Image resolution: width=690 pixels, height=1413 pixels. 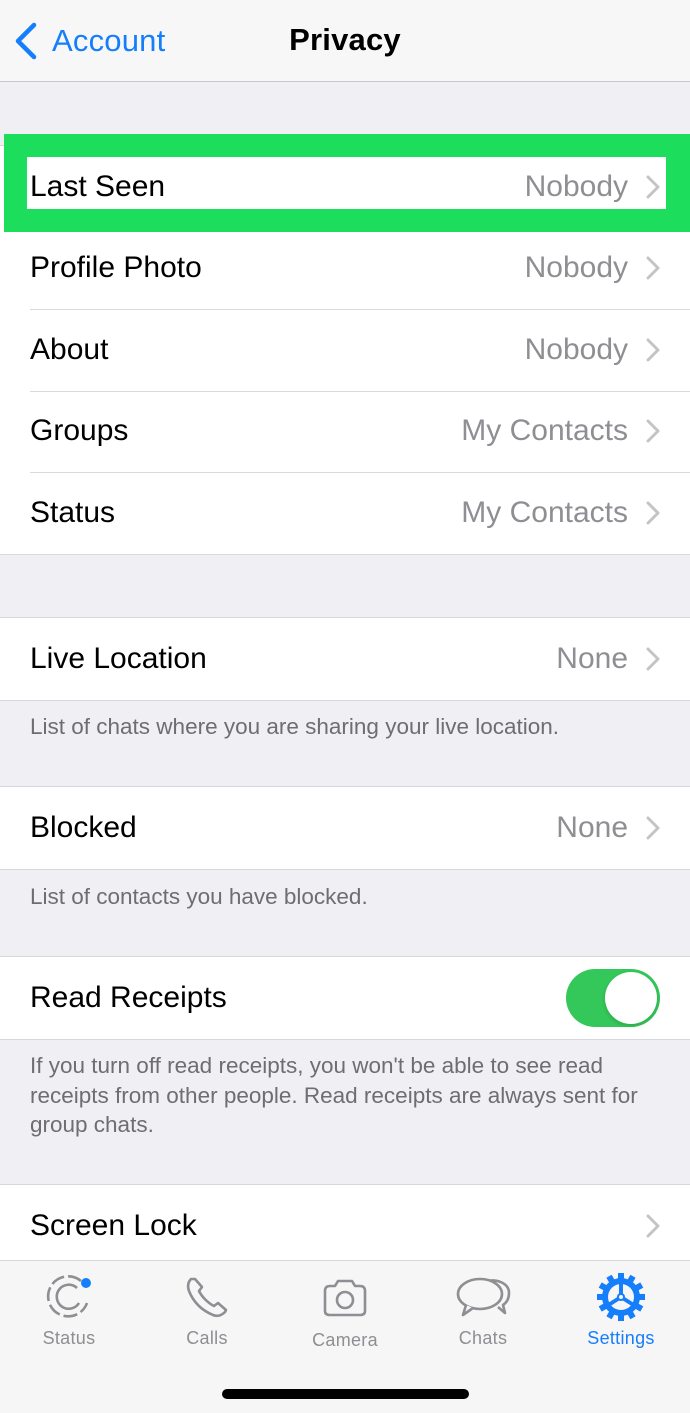 I want to click on row-label: Live Location, so click(x=118, y=658).